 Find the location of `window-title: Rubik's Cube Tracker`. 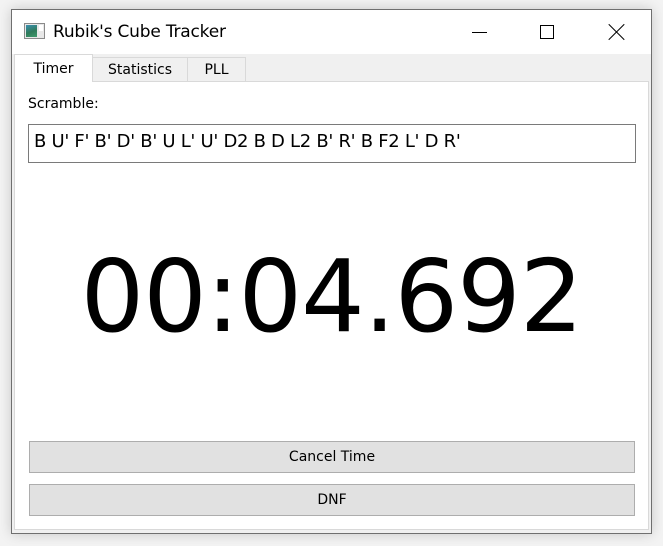

window-title: Rubik's Cube Tracker is located at coordinates (139, 32).